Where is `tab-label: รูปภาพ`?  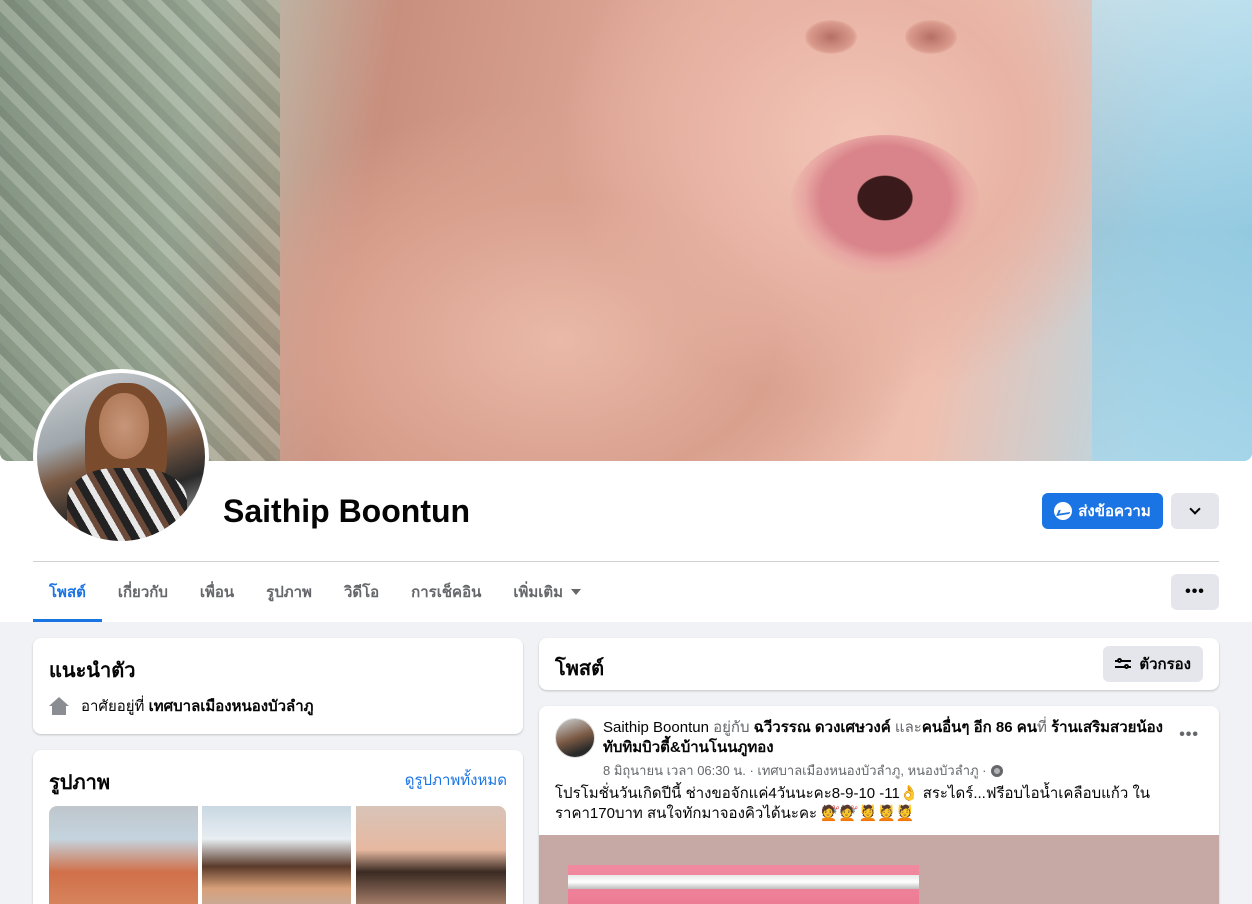 tab-label: รูปภาพ is located at coordinates (289, 592).